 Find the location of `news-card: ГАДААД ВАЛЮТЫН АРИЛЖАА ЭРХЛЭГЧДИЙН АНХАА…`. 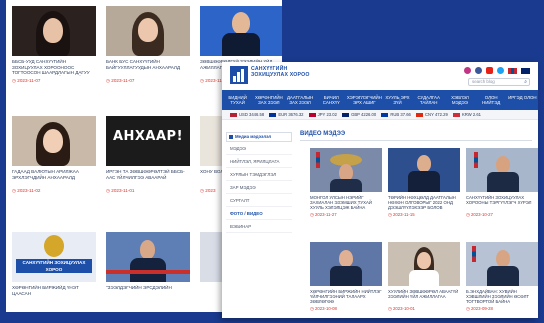

news-card: ГАДААД ВАЛЮТЫН АРИЛЖАА ЭРХЛЭГЧДИЙН АНХАА… is located at coordinates (54, 155).